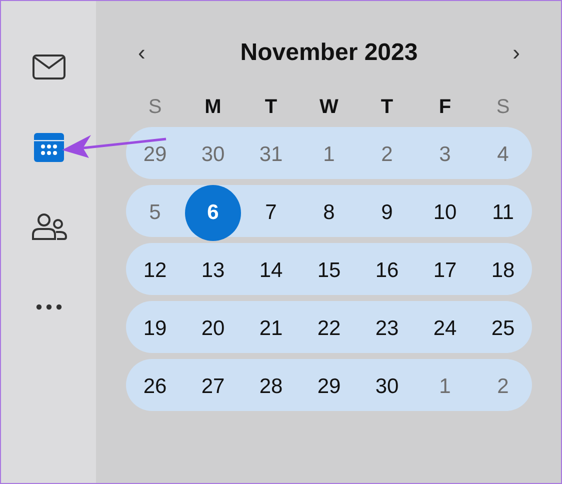 The height and width of the screenshot is (484, 562). Describe the element at coordinates (503, 155) in the screenshot. I see `day-cell: 4` at that location.